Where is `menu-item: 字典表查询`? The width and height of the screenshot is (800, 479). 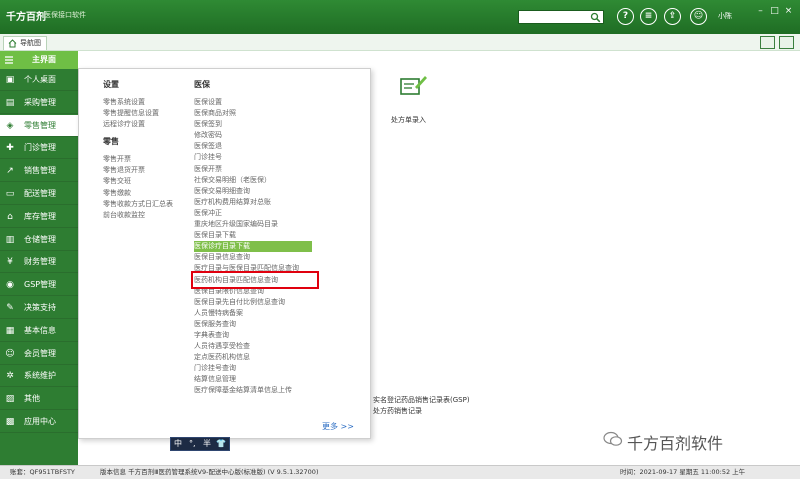 menu-item: 字典表查询 is located at coordinates (253, 335).